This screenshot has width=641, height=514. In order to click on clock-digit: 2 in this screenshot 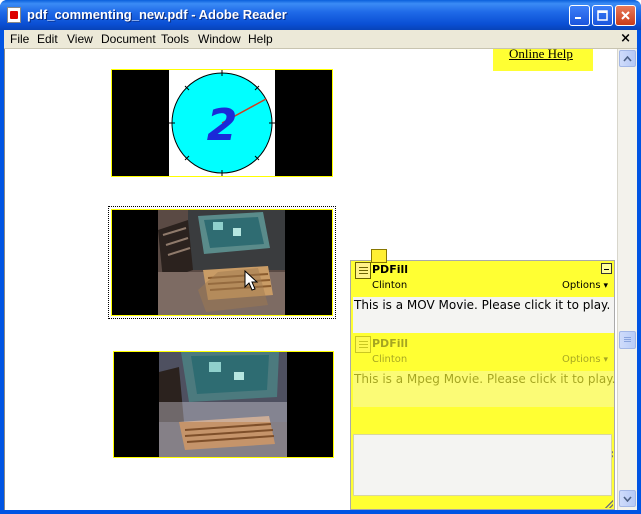, I will do `click(222, 125)`.